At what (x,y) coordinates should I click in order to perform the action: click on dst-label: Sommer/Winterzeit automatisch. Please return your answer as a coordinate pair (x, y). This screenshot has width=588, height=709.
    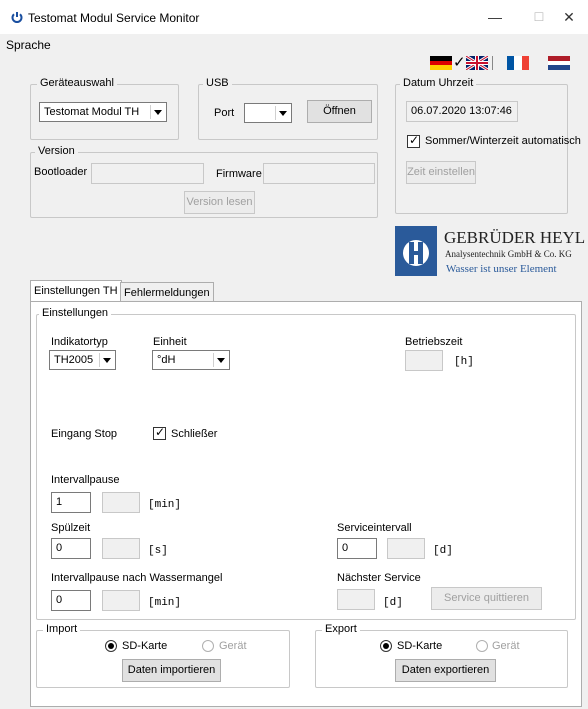
    Looking at the image, I should click on (503, 141).